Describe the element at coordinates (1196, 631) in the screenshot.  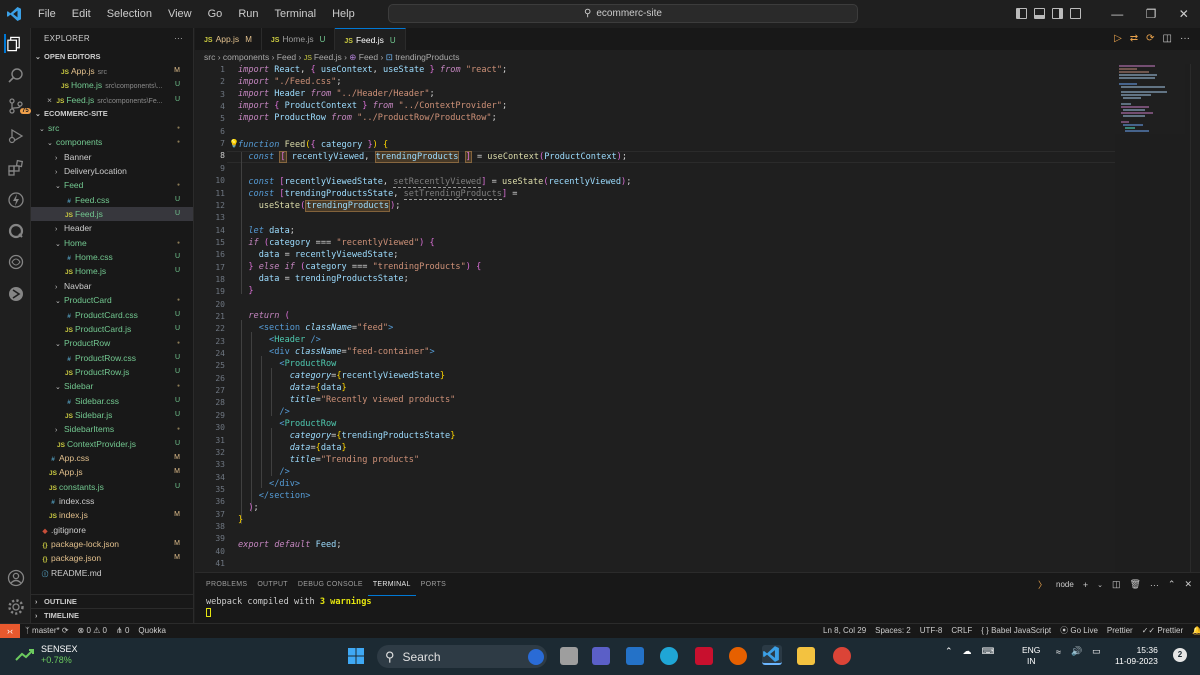
I see `notifications-bell-icon: 🔔` at that location.